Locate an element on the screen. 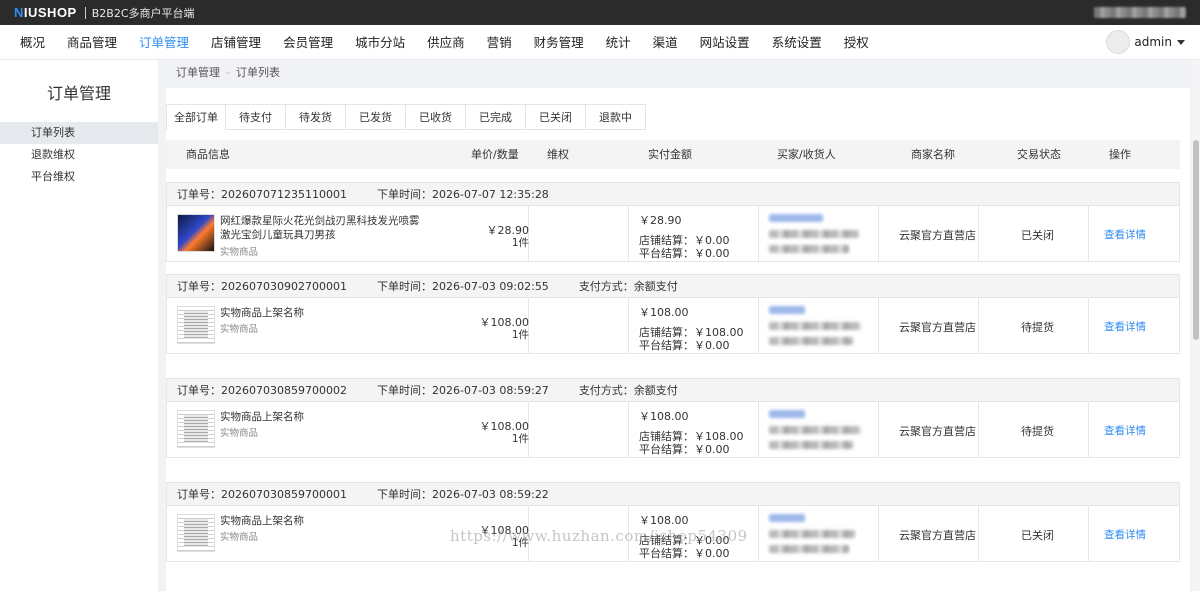 The image size is (1200, 591). sidebar-item-refund-rights: 退款维权 is located at coordinates (79, 155).